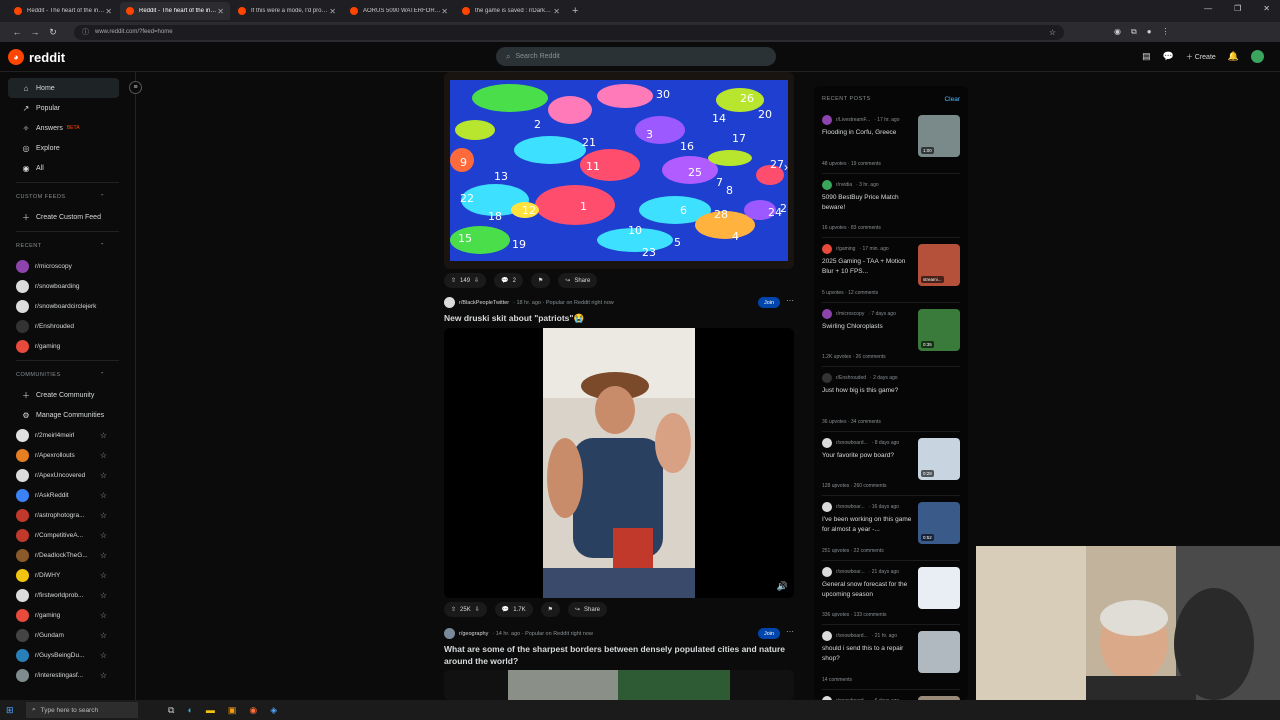  What do you see at coordinates (67, 168) in the screenshot?
I see `sidebar-item-all: ◉ All` at bounding box center [67, 168].